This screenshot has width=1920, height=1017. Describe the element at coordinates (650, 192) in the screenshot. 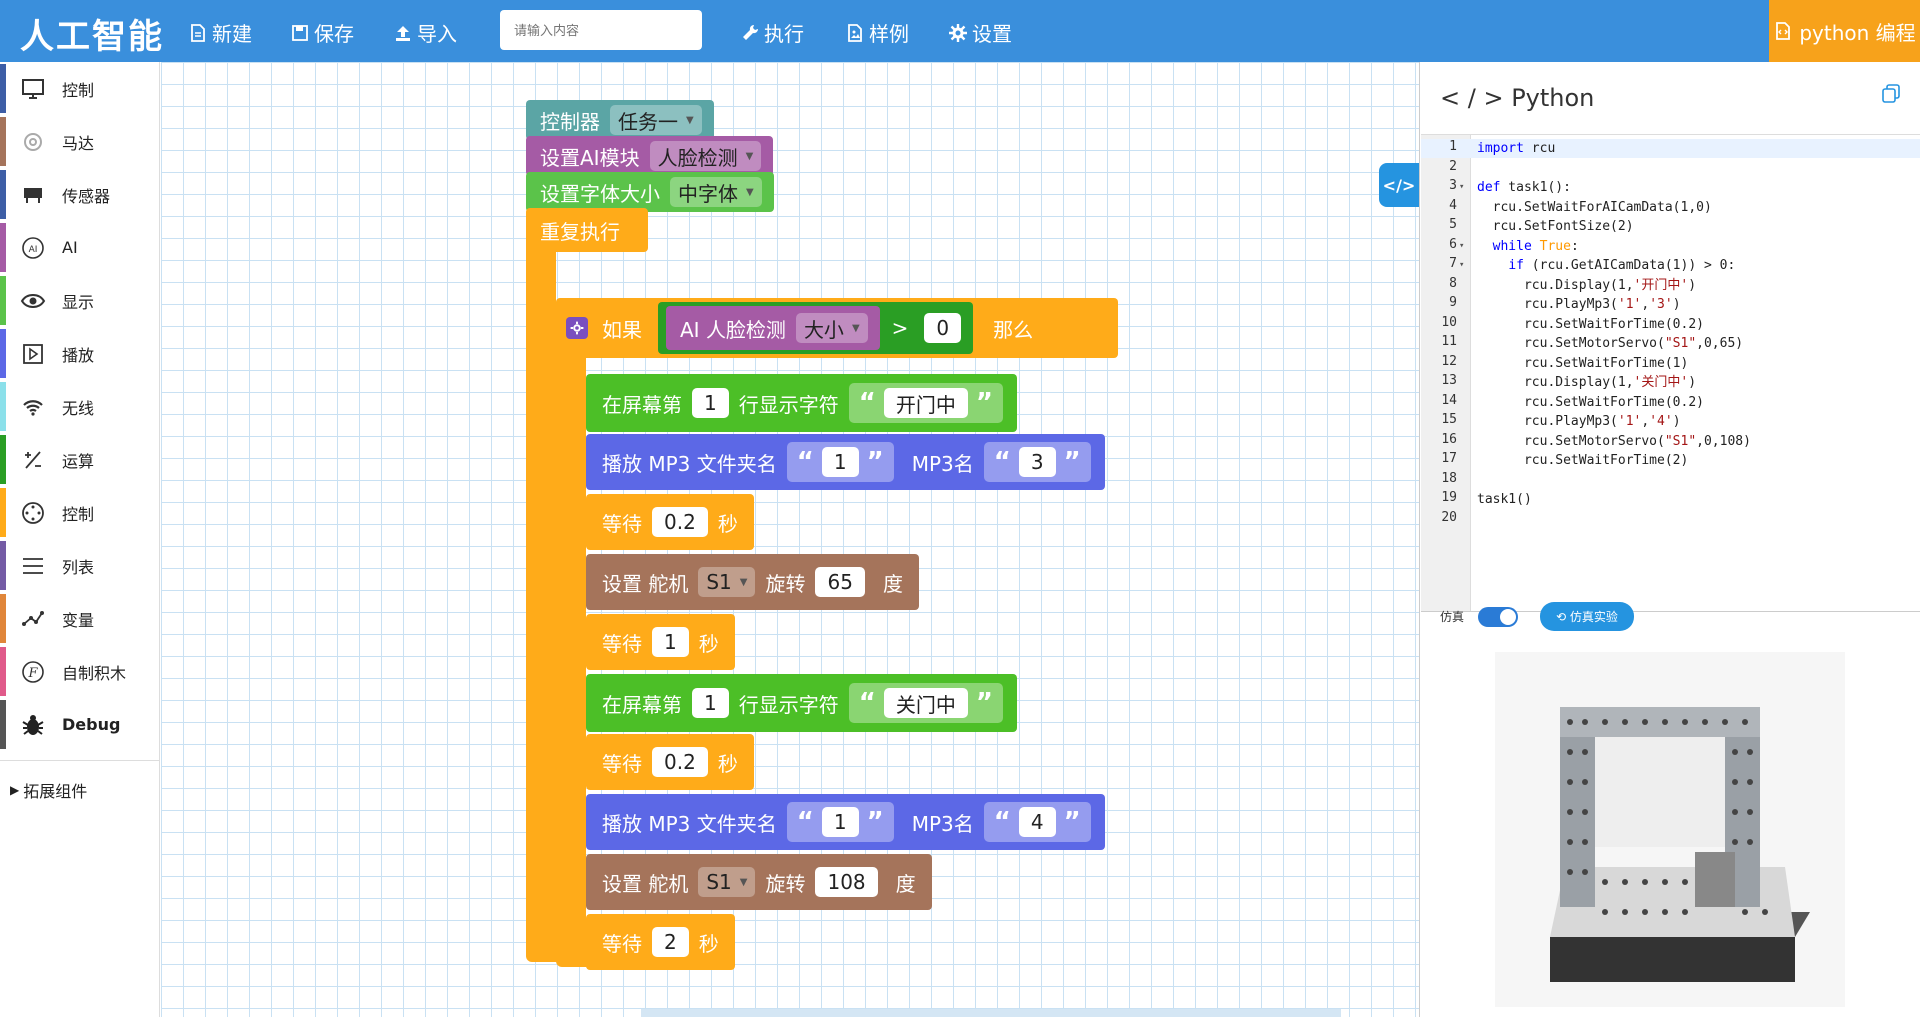

I see `set-font-size-block: 设置字体大小 中字体 ▼` at that location.